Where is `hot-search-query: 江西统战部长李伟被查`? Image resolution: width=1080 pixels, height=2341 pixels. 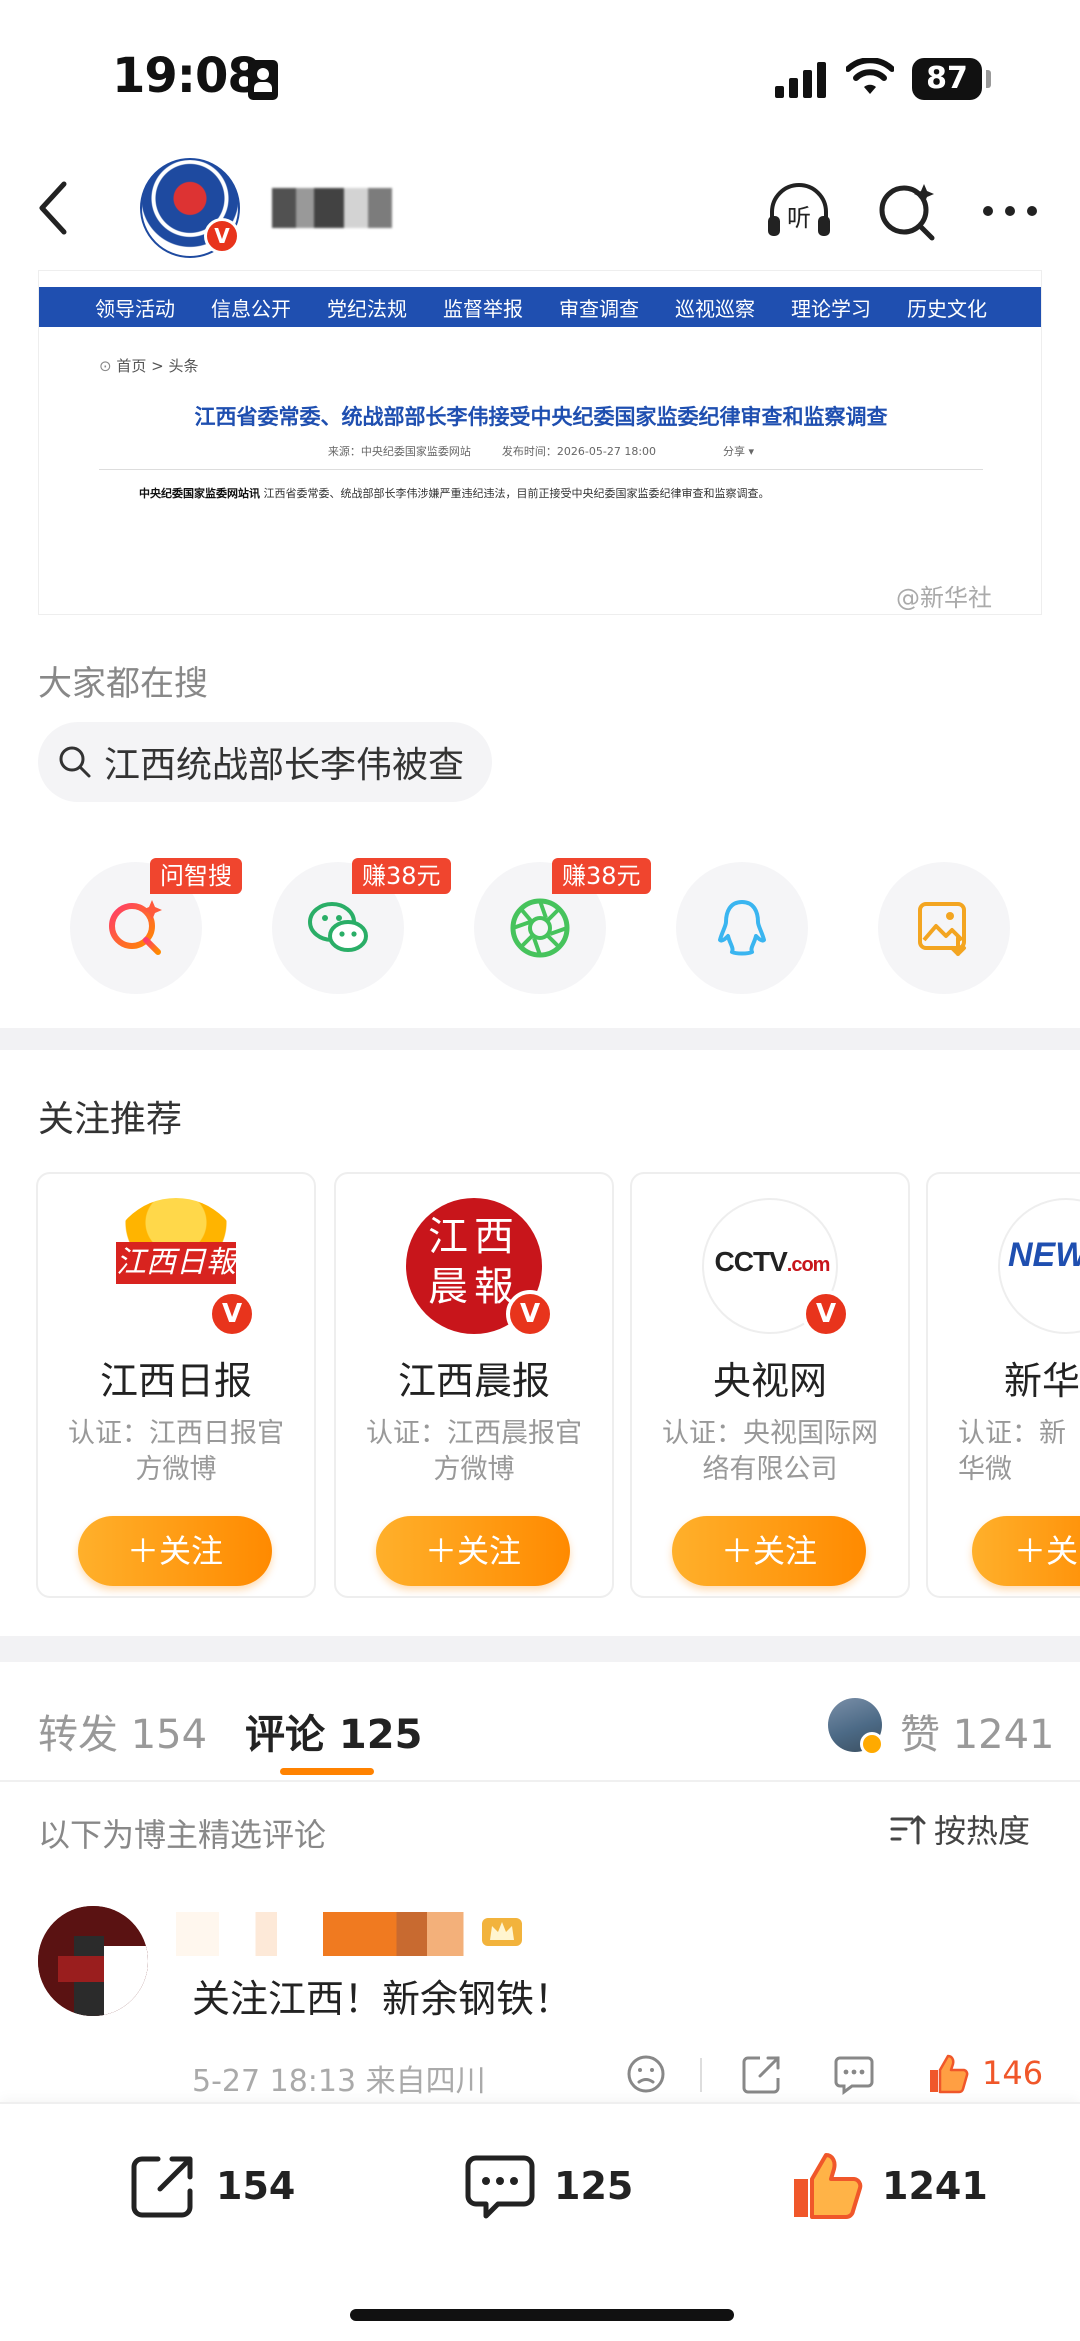 hot-search-query: 江西统战部长李伟被查 is located at coordinates (284, 765).